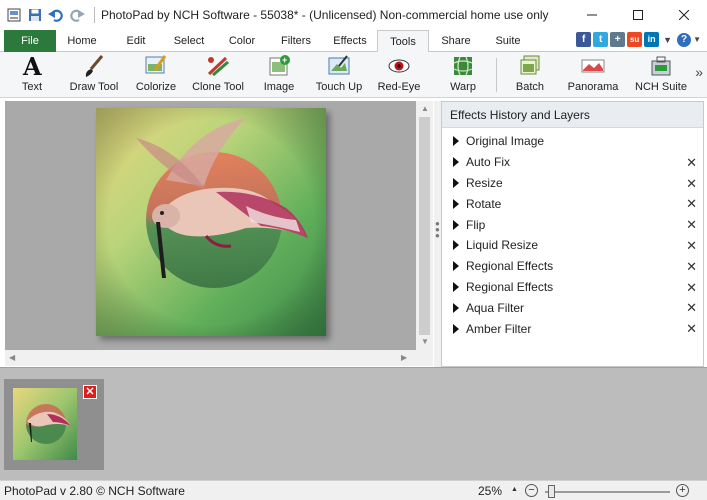 This screenshot has width=707, height=500. I want to click on tab-effects: Effects, so click(350, 41).